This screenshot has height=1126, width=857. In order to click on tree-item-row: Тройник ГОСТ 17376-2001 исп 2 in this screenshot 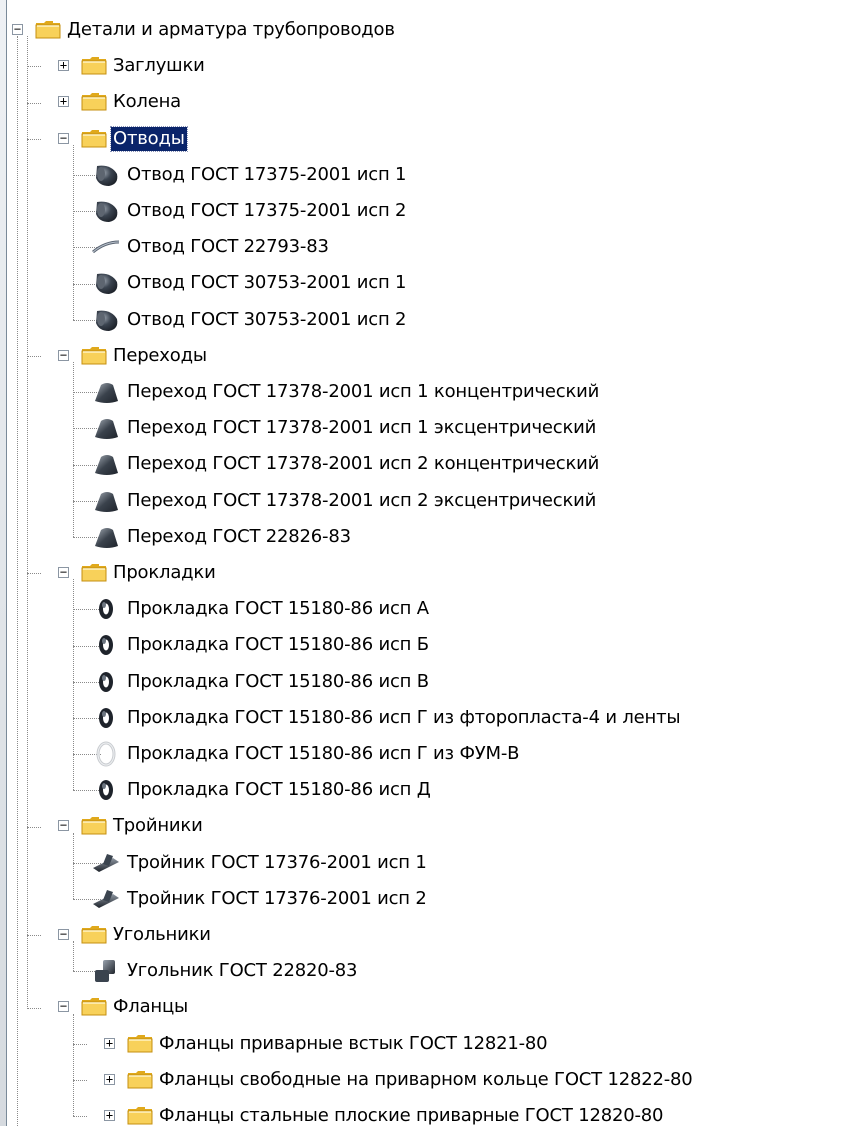, I will do `click(432, 898)`.